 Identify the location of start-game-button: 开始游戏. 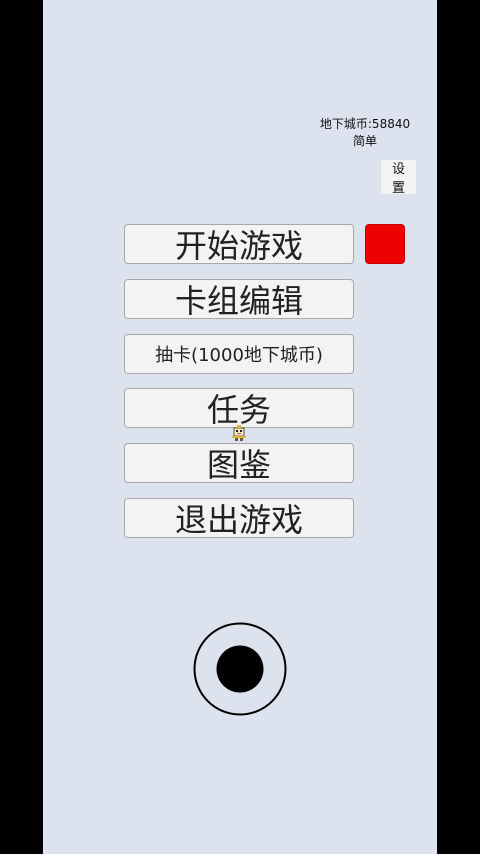
(239, 244).